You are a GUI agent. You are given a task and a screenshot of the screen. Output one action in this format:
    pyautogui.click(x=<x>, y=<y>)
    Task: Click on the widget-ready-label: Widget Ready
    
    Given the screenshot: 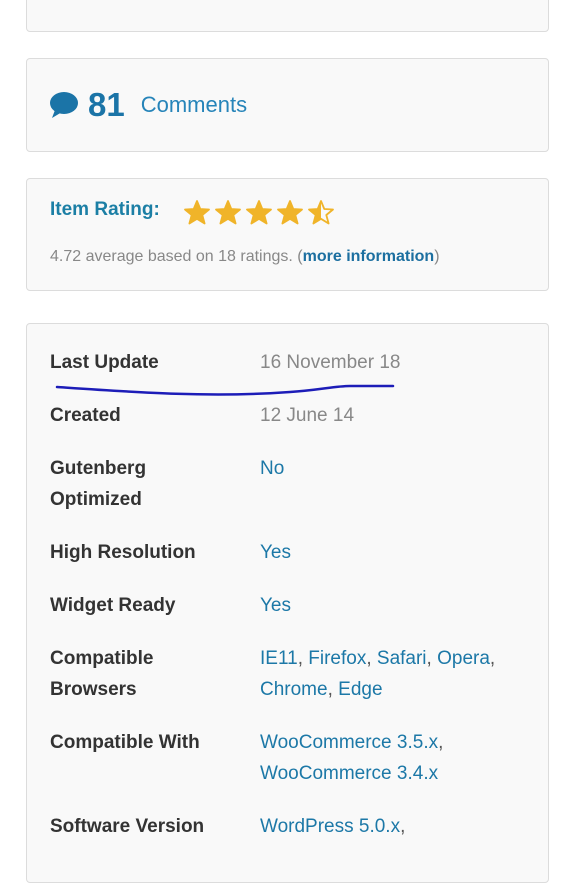 What is the action you would take?
    pyautogui.click(x=113, y=605)
    